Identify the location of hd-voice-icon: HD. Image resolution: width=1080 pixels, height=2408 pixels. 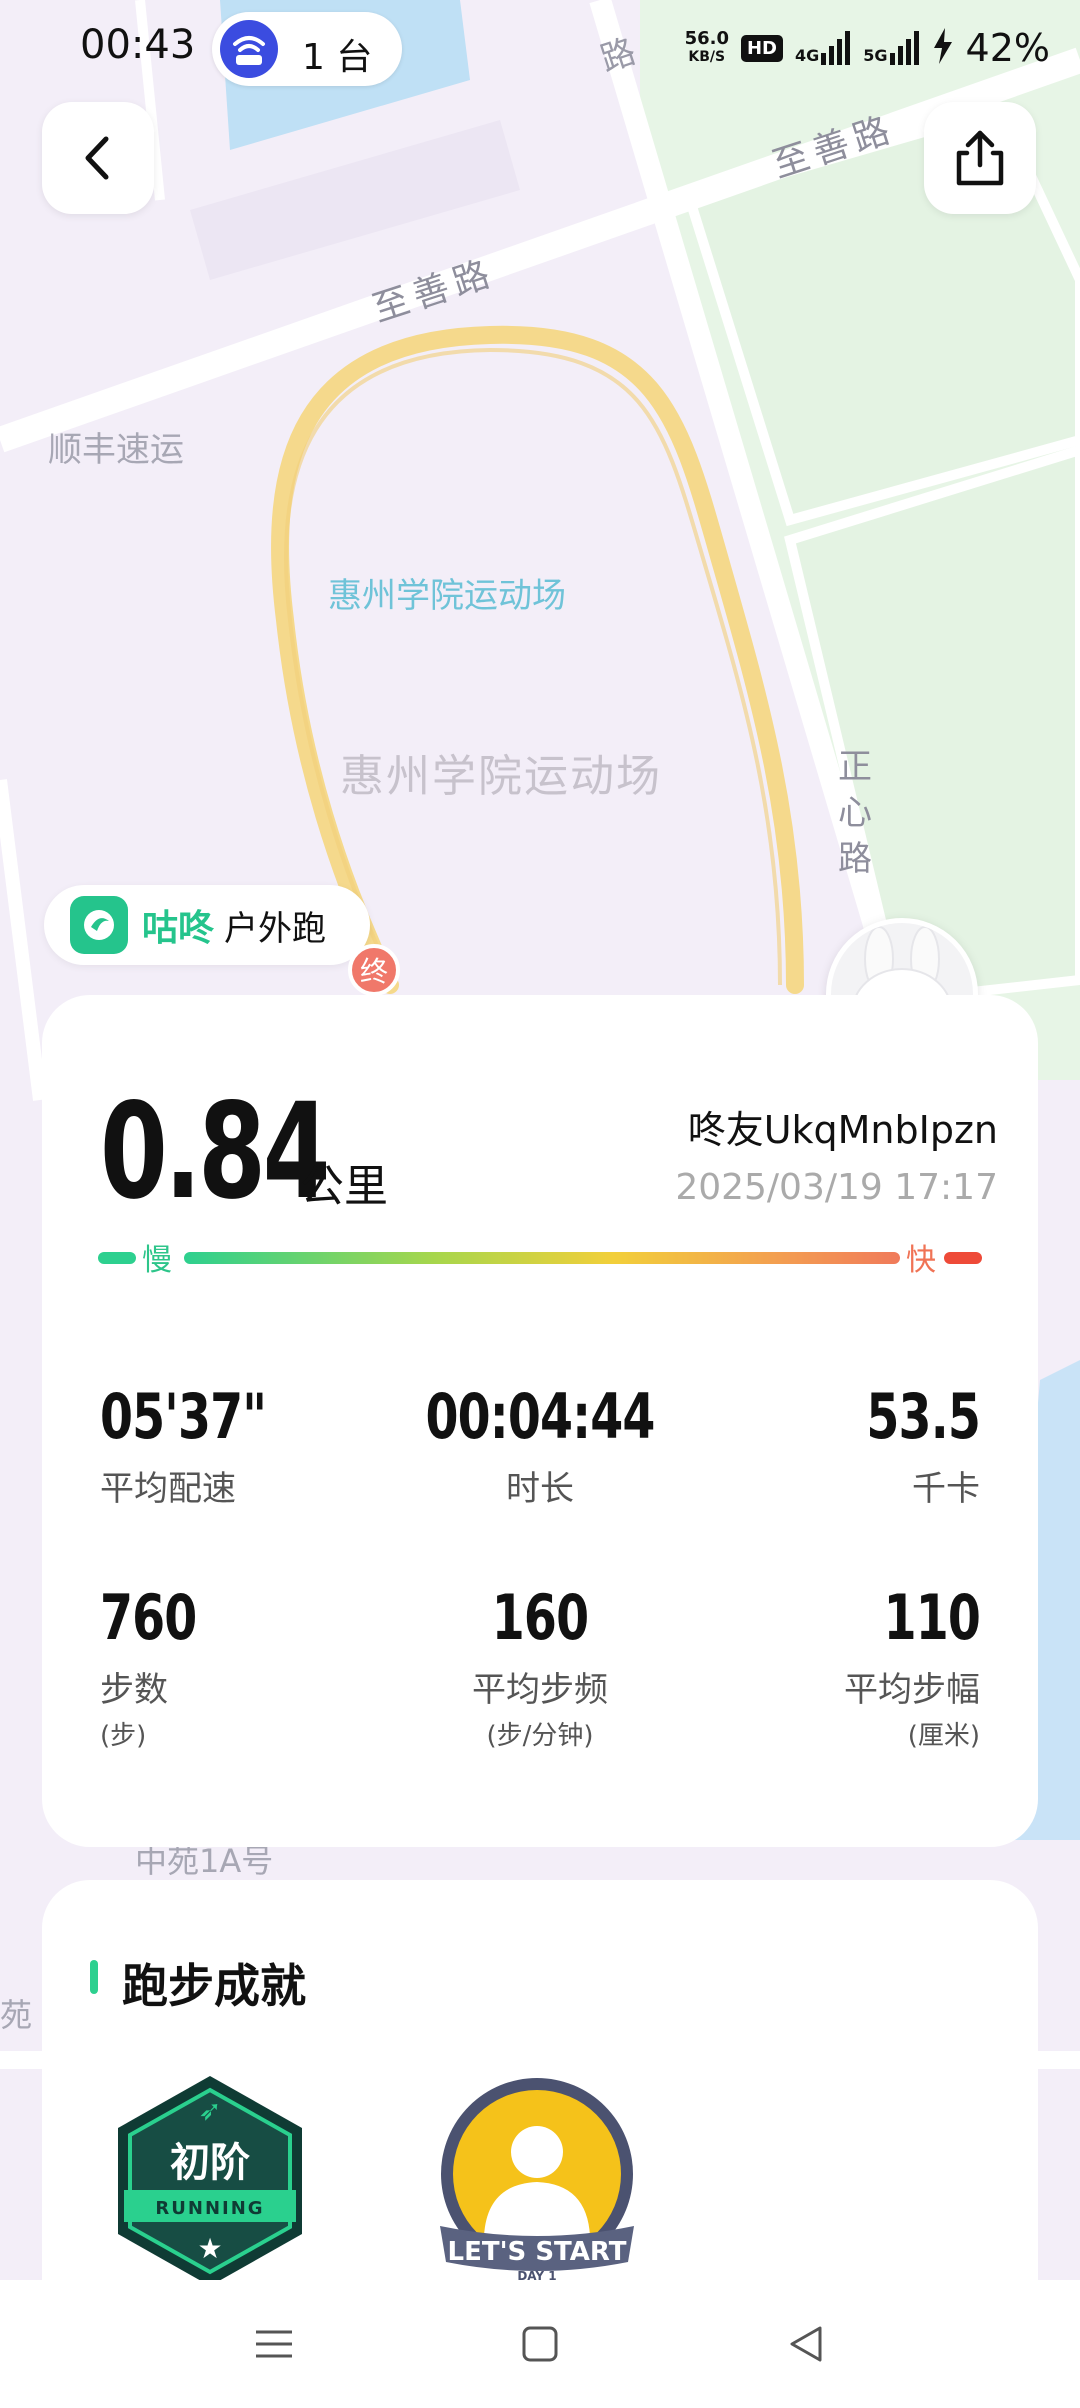
(761, 48).